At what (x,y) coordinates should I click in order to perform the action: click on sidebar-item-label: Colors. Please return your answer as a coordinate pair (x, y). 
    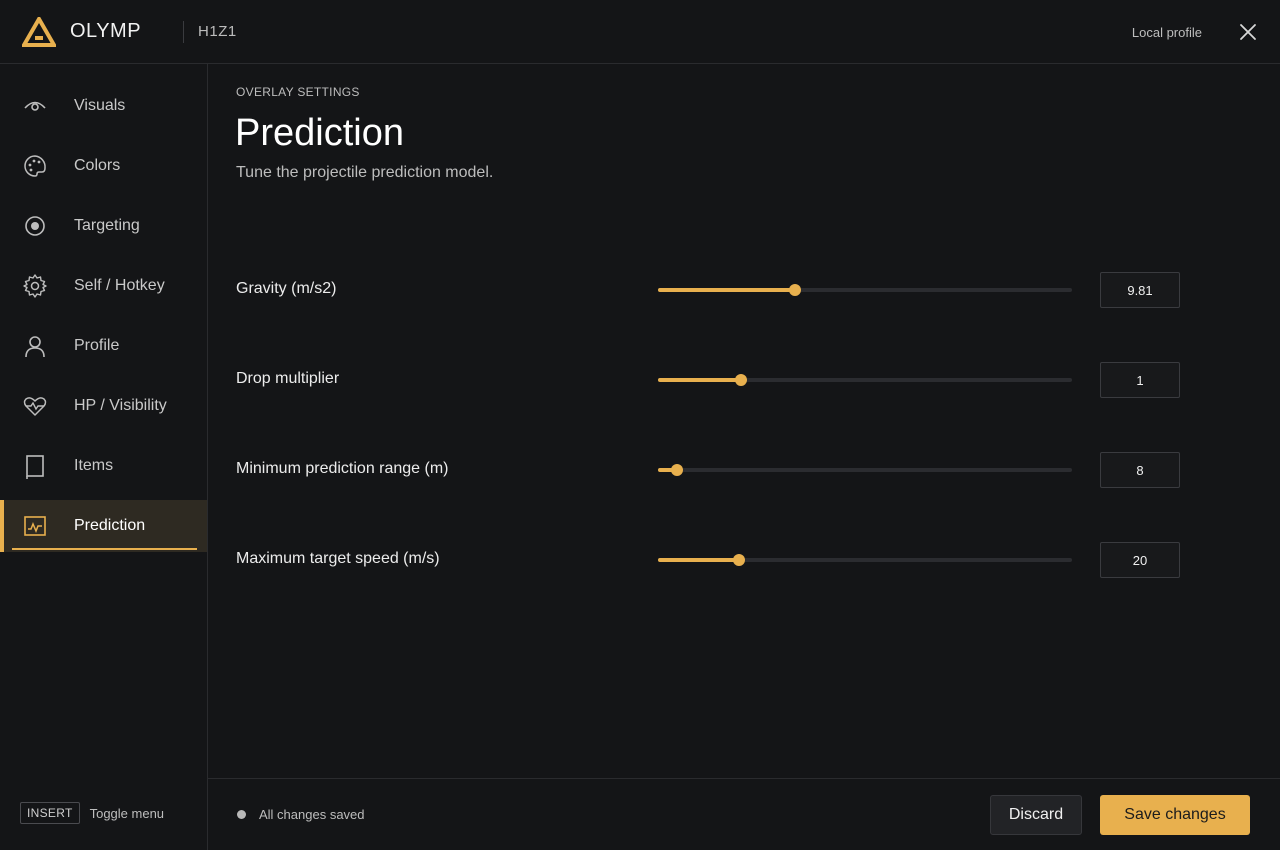
    Looking at the image, I should click on (97, 165).